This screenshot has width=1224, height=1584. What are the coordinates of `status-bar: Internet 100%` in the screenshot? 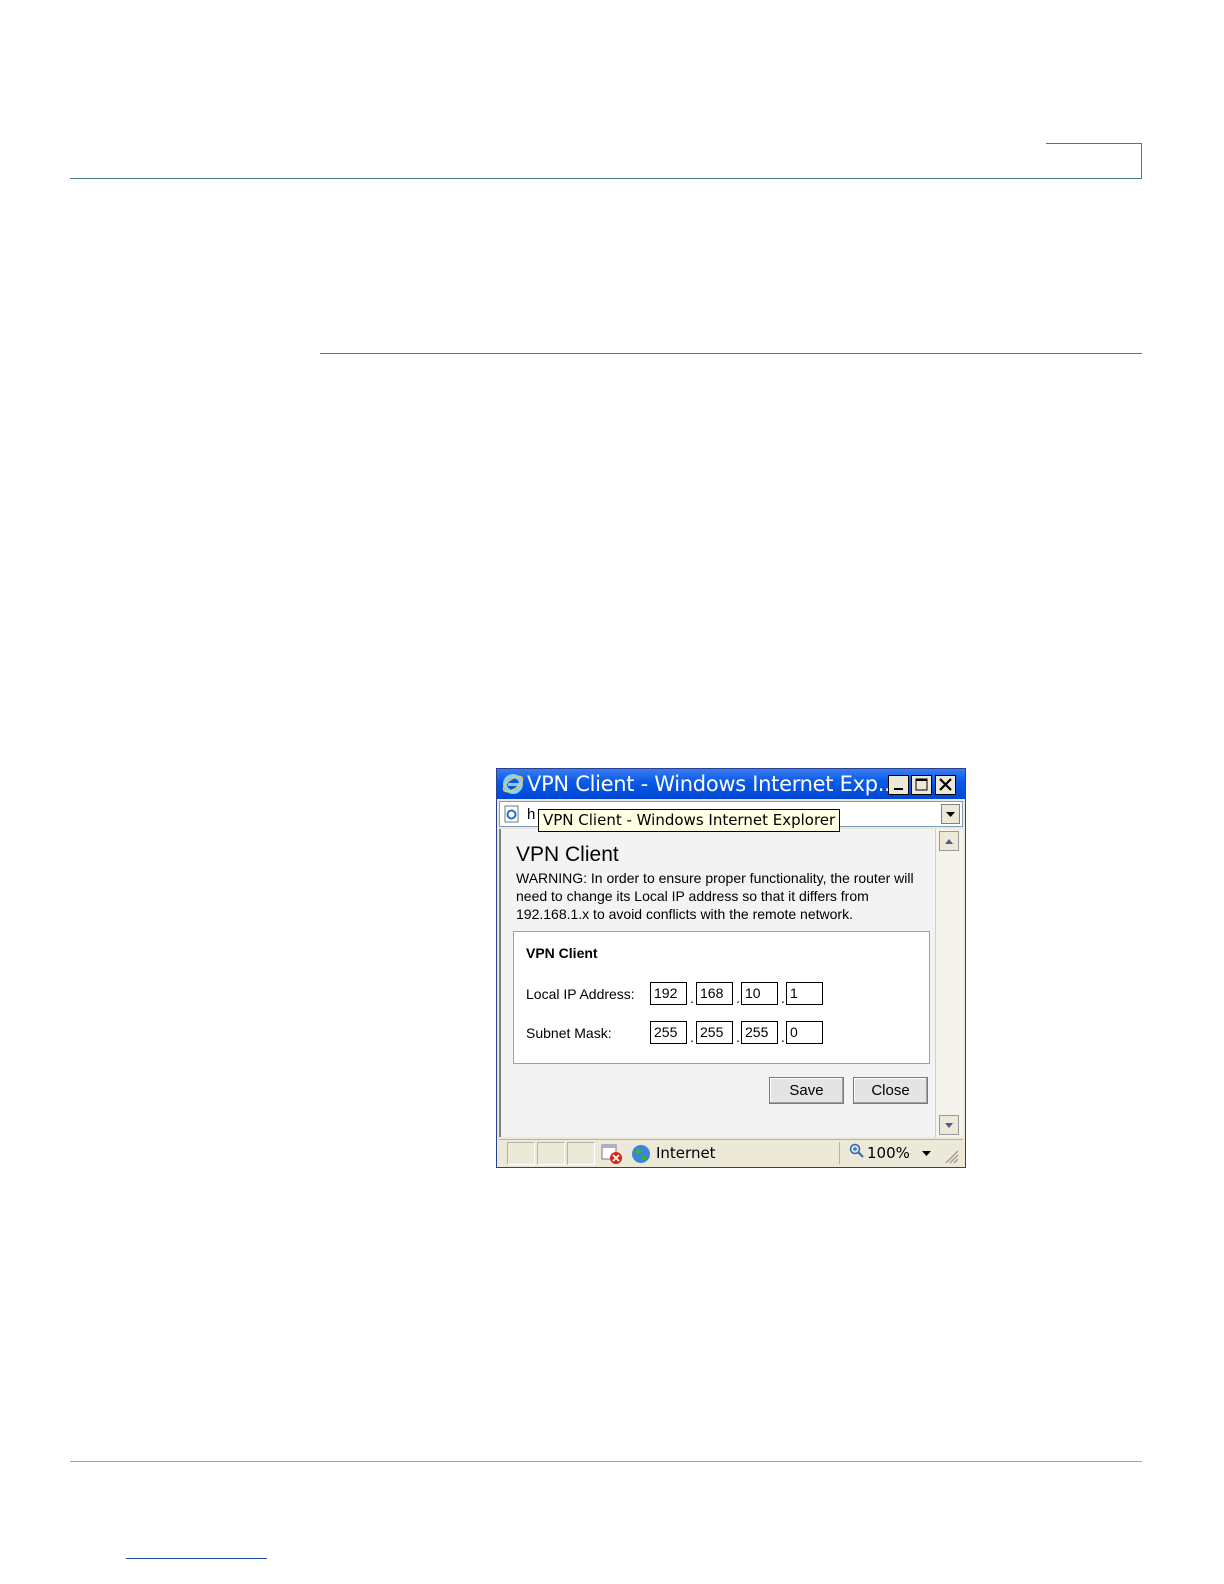 It's located at (731, 1152).